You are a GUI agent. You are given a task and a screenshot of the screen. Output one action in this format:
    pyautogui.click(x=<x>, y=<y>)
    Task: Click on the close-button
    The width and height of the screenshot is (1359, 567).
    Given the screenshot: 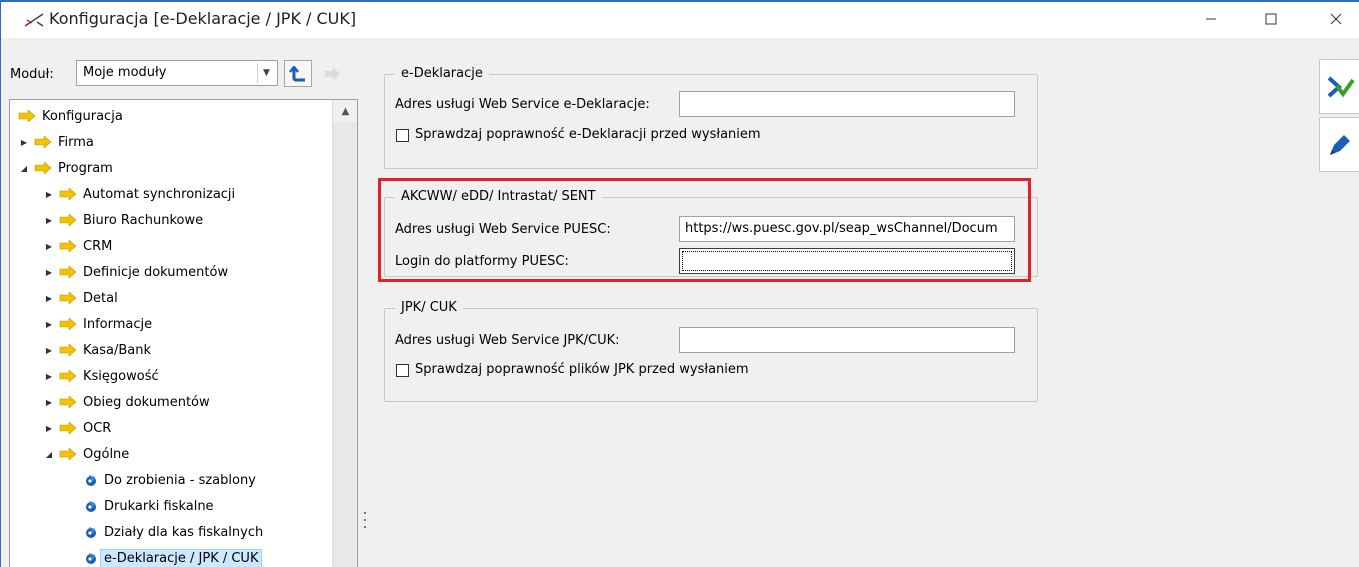 What is the action you would take?
    pyautogui.click(x=1335, y=19)
    